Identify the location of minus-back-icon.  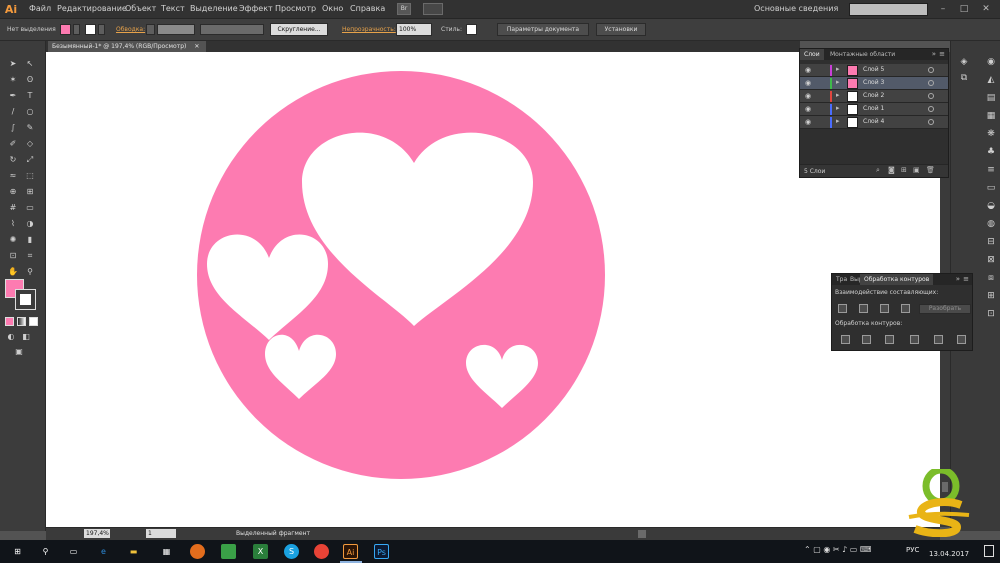
(961, 339).